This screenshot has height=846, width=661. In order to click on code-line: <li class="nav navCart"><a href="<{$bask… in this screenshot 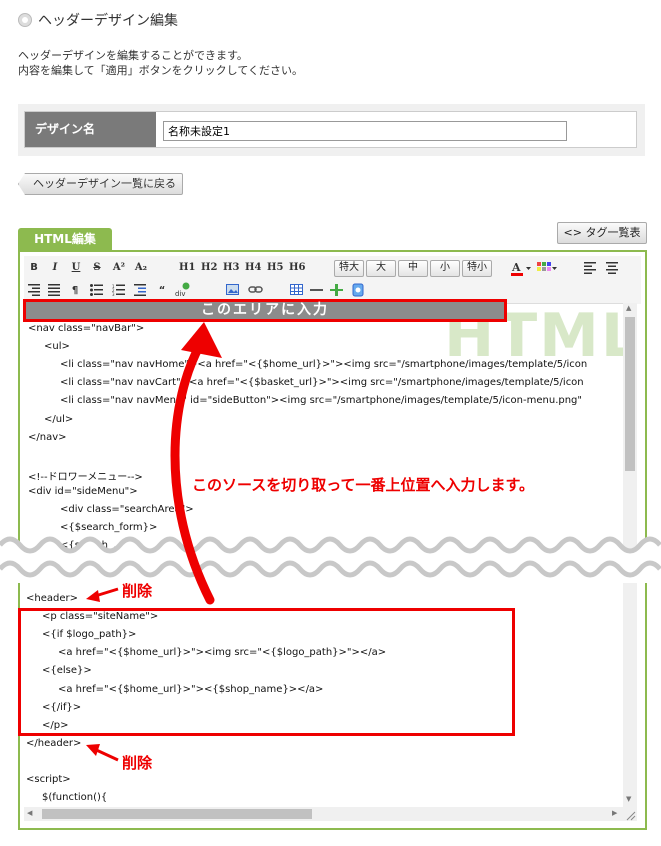, I will do `click(322, 383)`.